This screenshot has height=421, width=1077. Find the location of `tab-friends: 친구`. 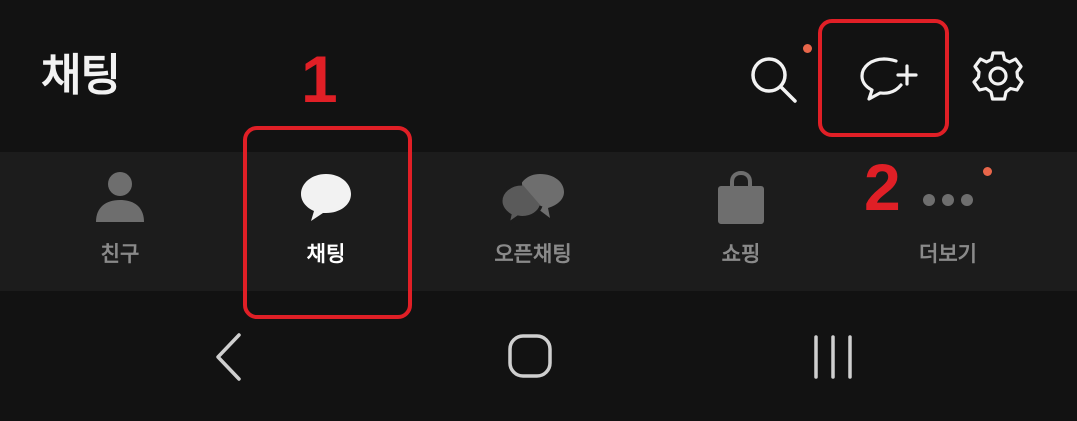

tab-friends: 친구 is located at coordinates (120, 221).